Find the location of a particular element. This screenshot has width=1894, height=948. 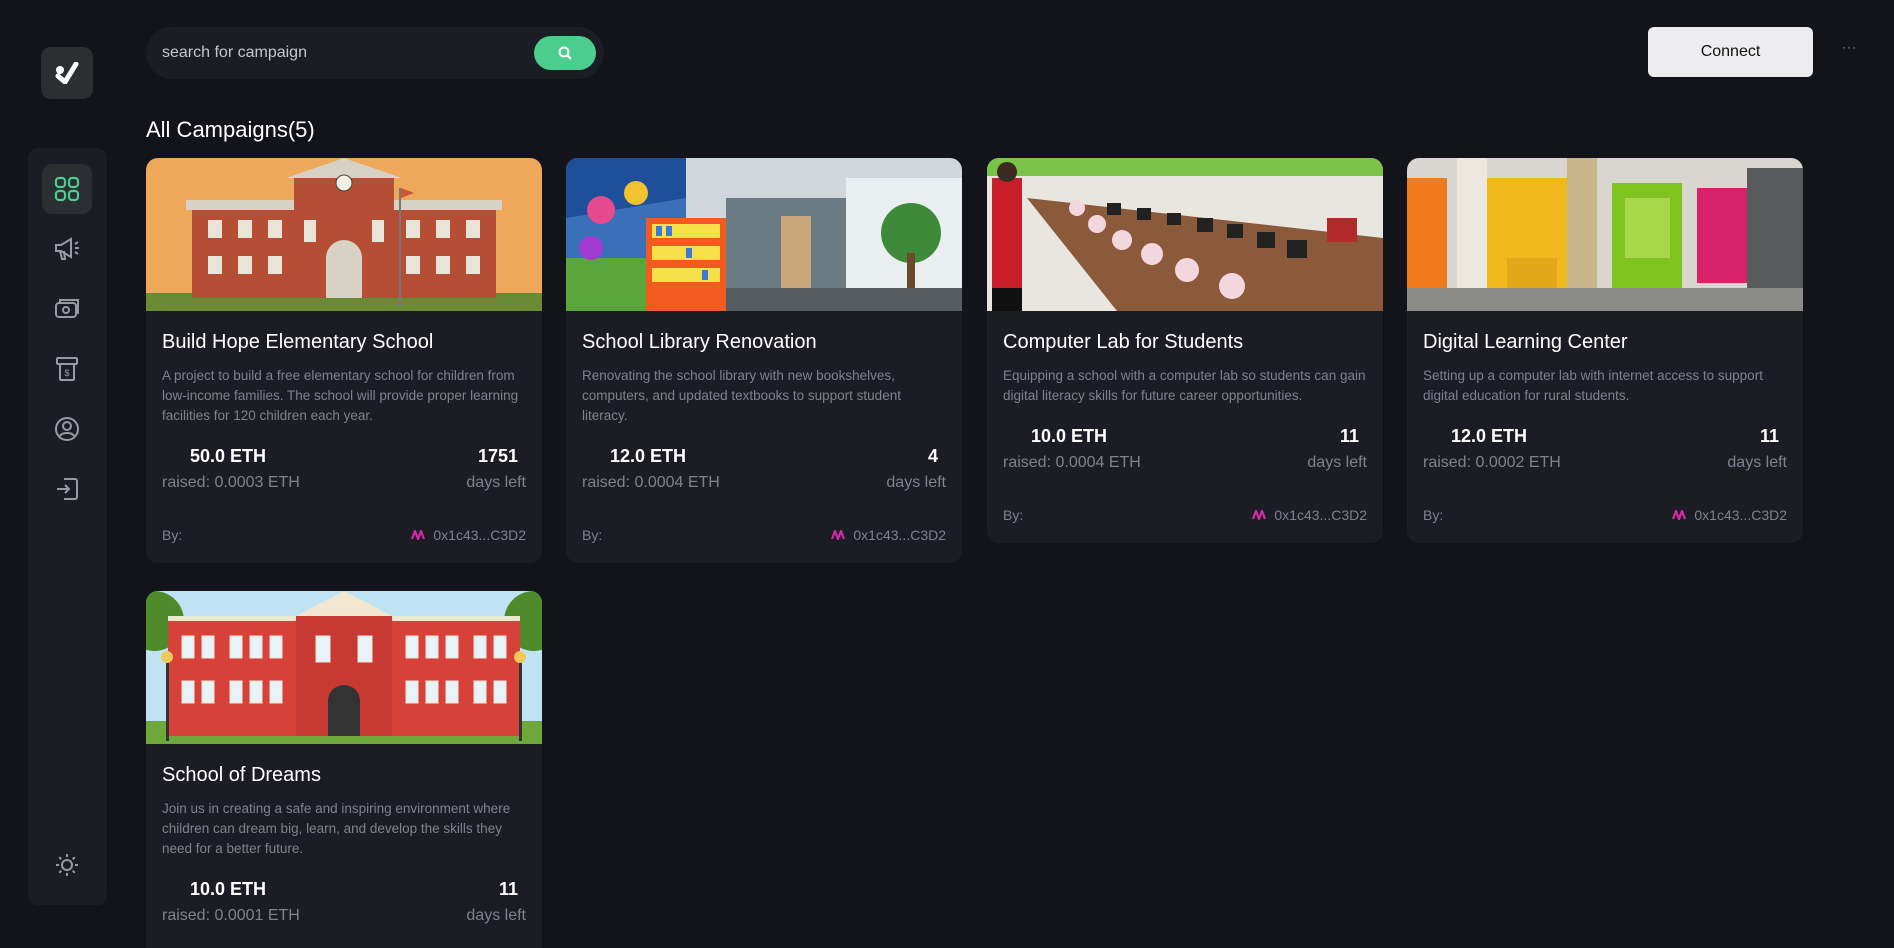

nav-logout is located at coordinates (67, 489).